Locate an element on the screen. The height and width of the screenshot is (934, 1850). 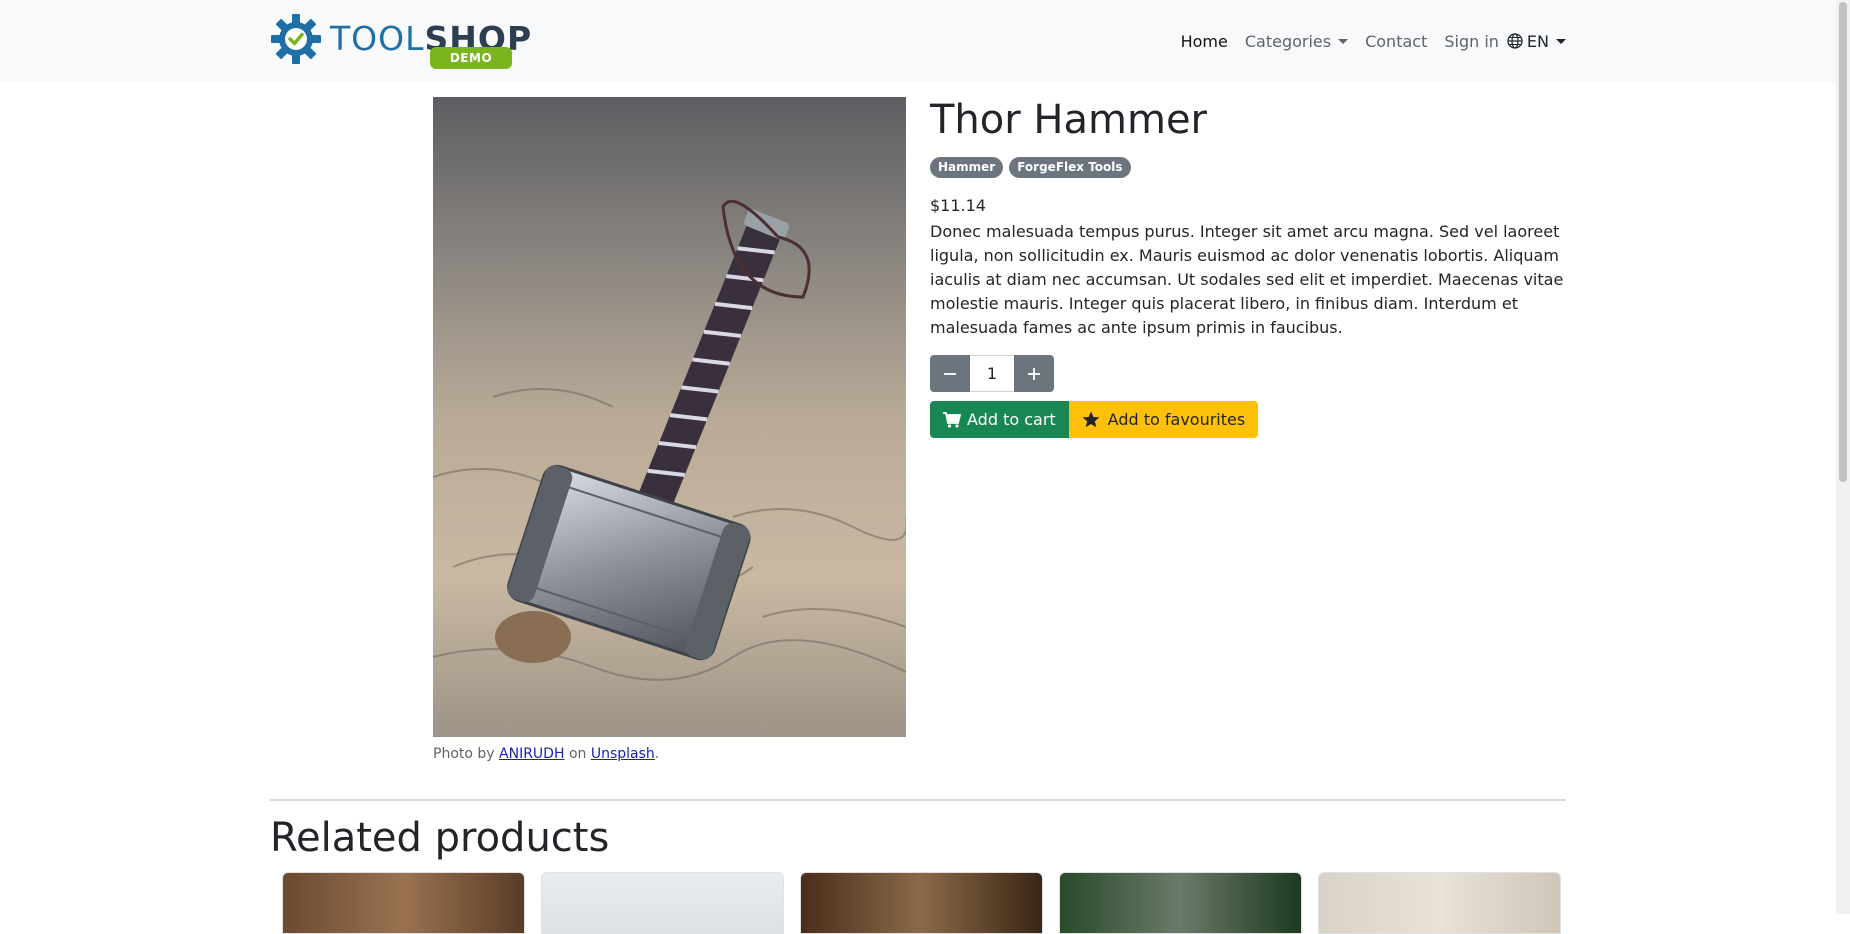
logo-demo-badge: DEMO is located at coordinates (471, 58).